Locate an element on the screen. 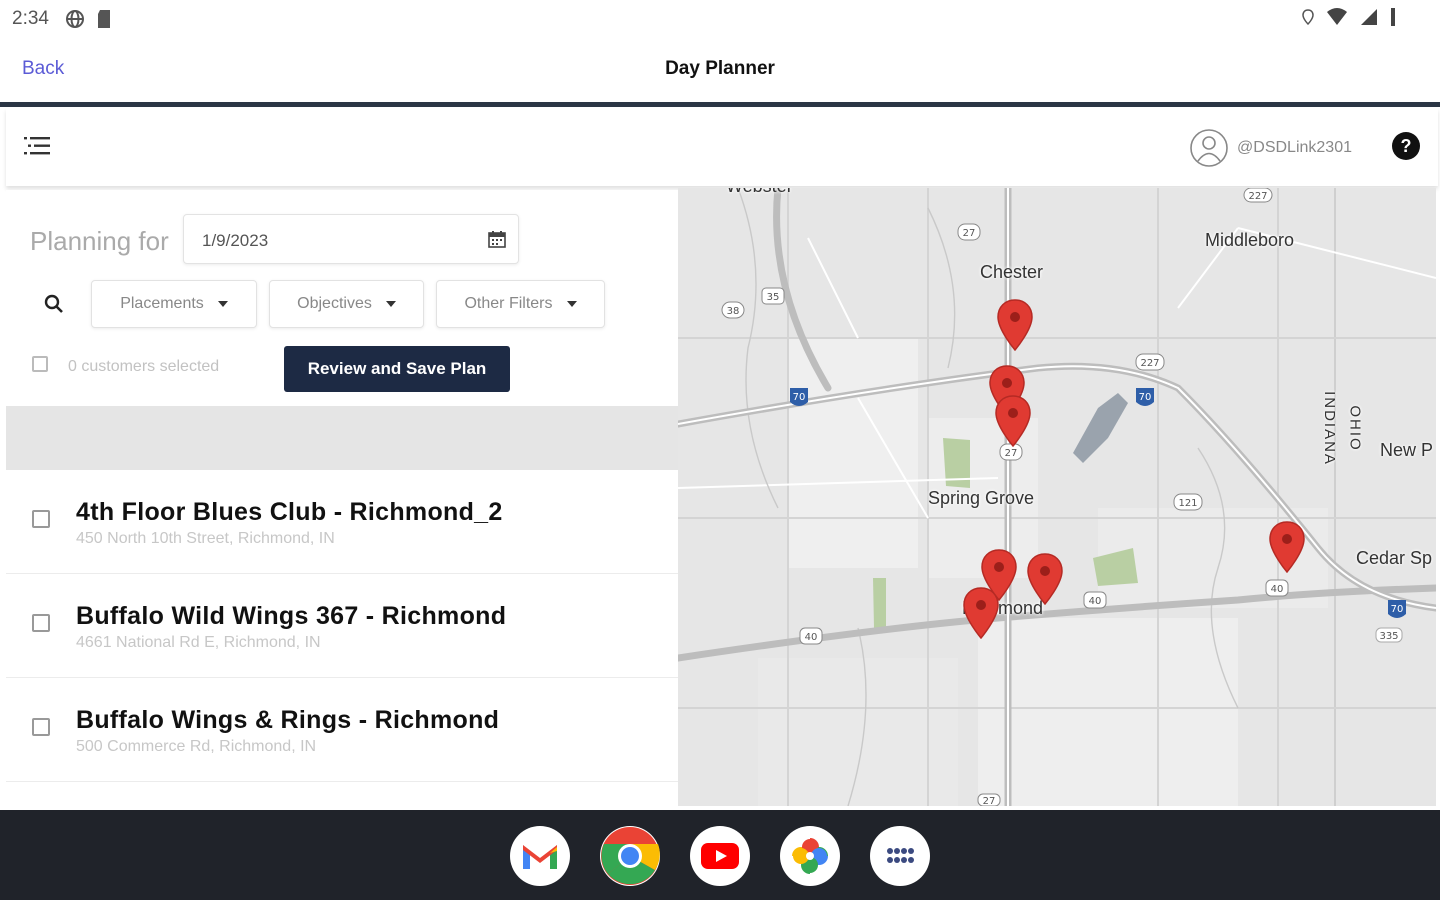  menu-icon is located at coordinates (37, 146).